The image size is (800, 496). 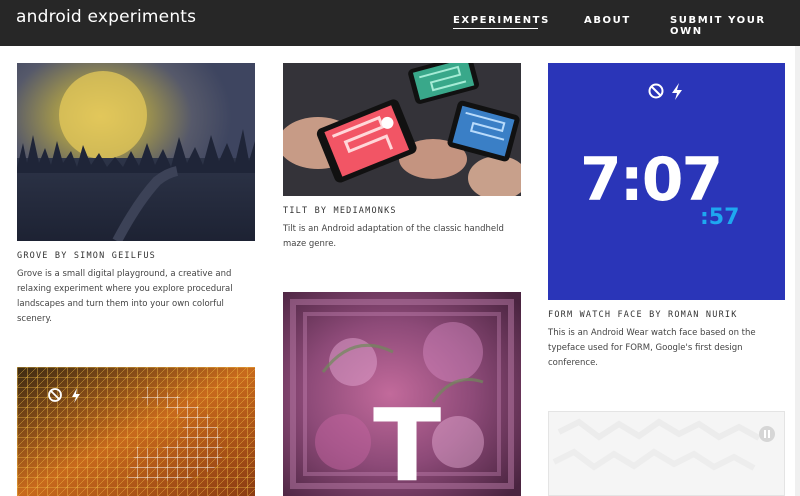 I want to click on light-pattern-image, so click(x=666, y=453).